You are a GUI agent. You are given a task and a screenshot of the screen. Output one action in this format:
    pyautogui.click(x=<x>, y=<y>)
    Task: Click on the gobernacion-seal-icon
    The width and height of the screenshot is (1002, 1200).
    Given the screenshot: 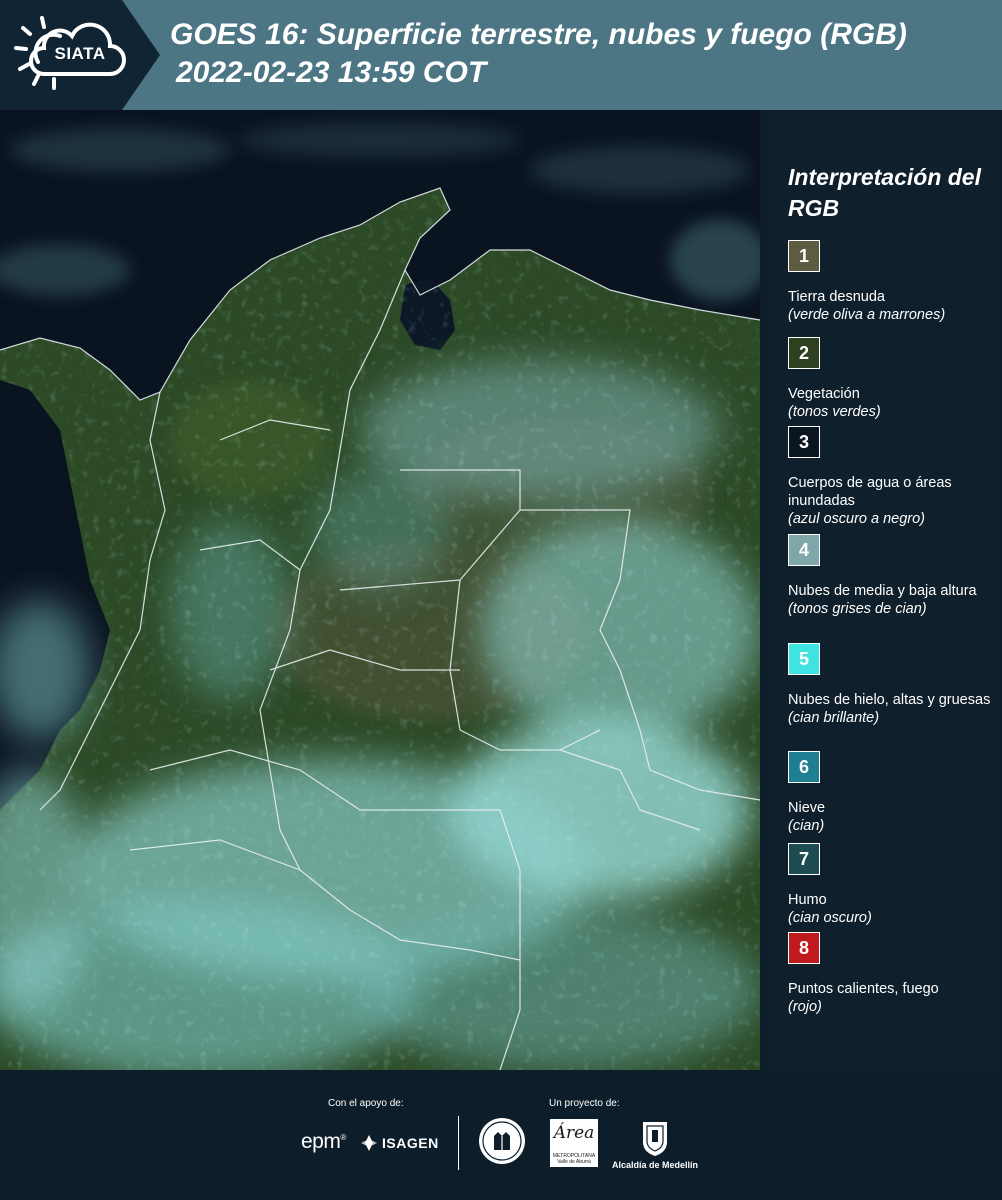 What is the action you would take?
    pyautogui.click(x=502, y=1141)
    